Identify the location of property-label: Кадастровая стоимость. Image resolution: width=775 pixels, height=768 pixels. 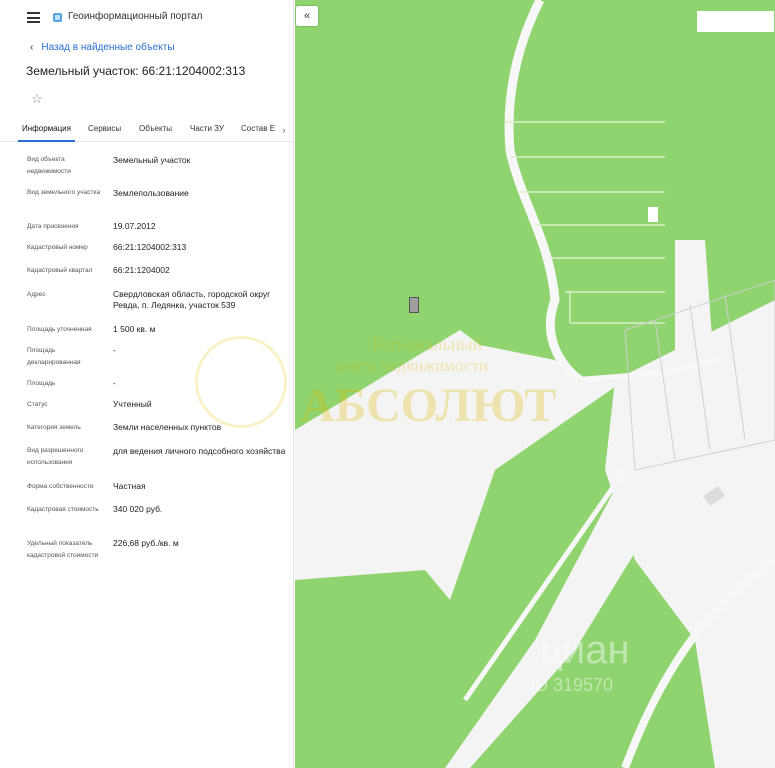
(63, 509).